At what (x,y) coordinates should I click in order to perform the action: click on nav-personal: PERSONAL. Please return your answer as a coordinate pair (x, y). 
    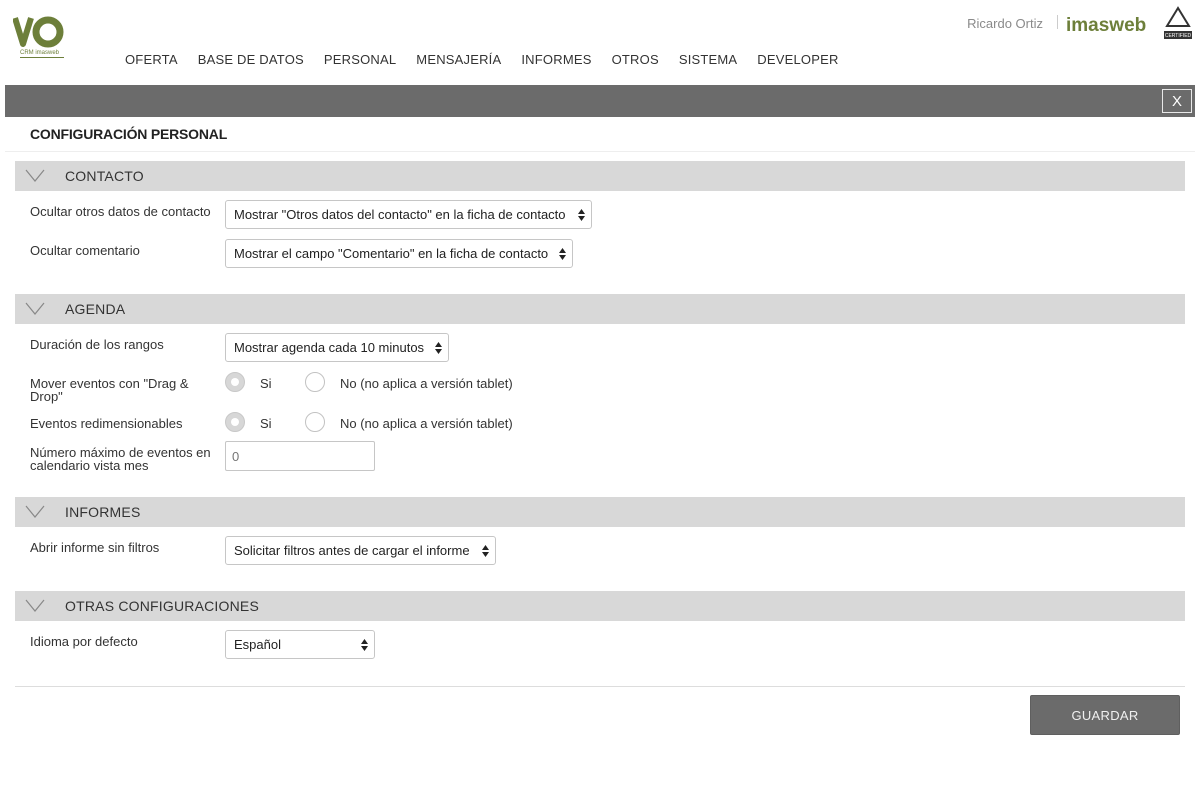
    Looking at the image, I should click on (360, 59).